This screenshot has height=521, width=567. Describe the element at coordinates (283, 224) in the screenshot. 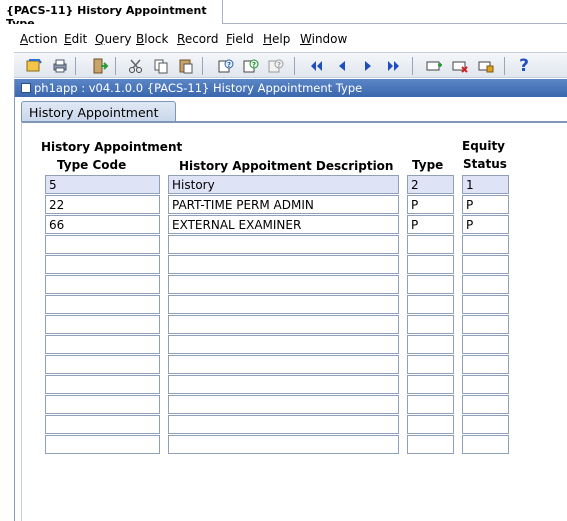

I see `description-field: EXTERNAL EXAMINER` at that location.